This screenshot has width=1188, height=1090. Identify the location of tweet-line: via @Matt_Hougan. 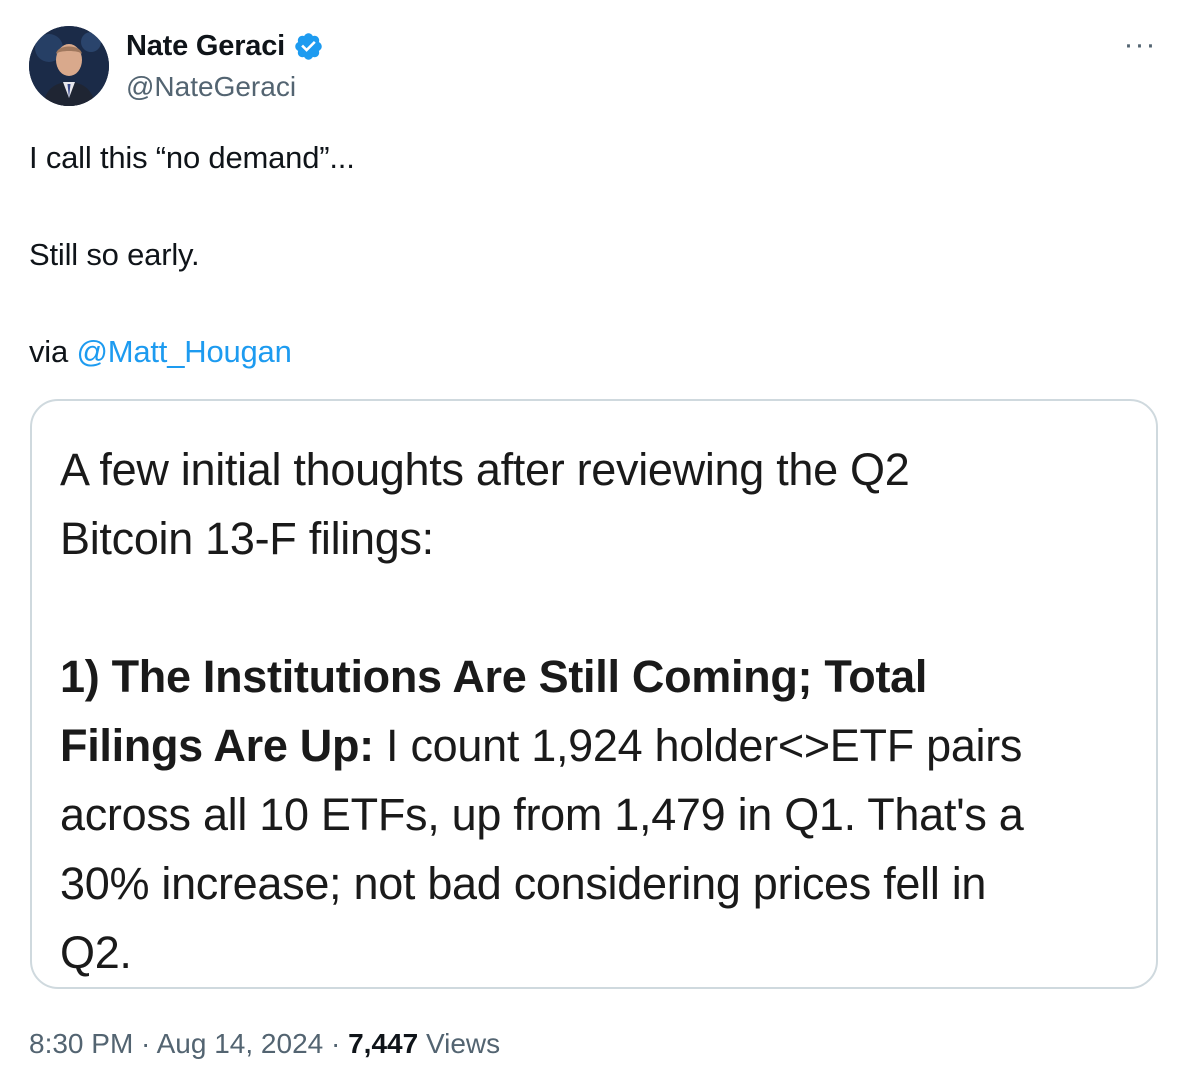
(589, 352).